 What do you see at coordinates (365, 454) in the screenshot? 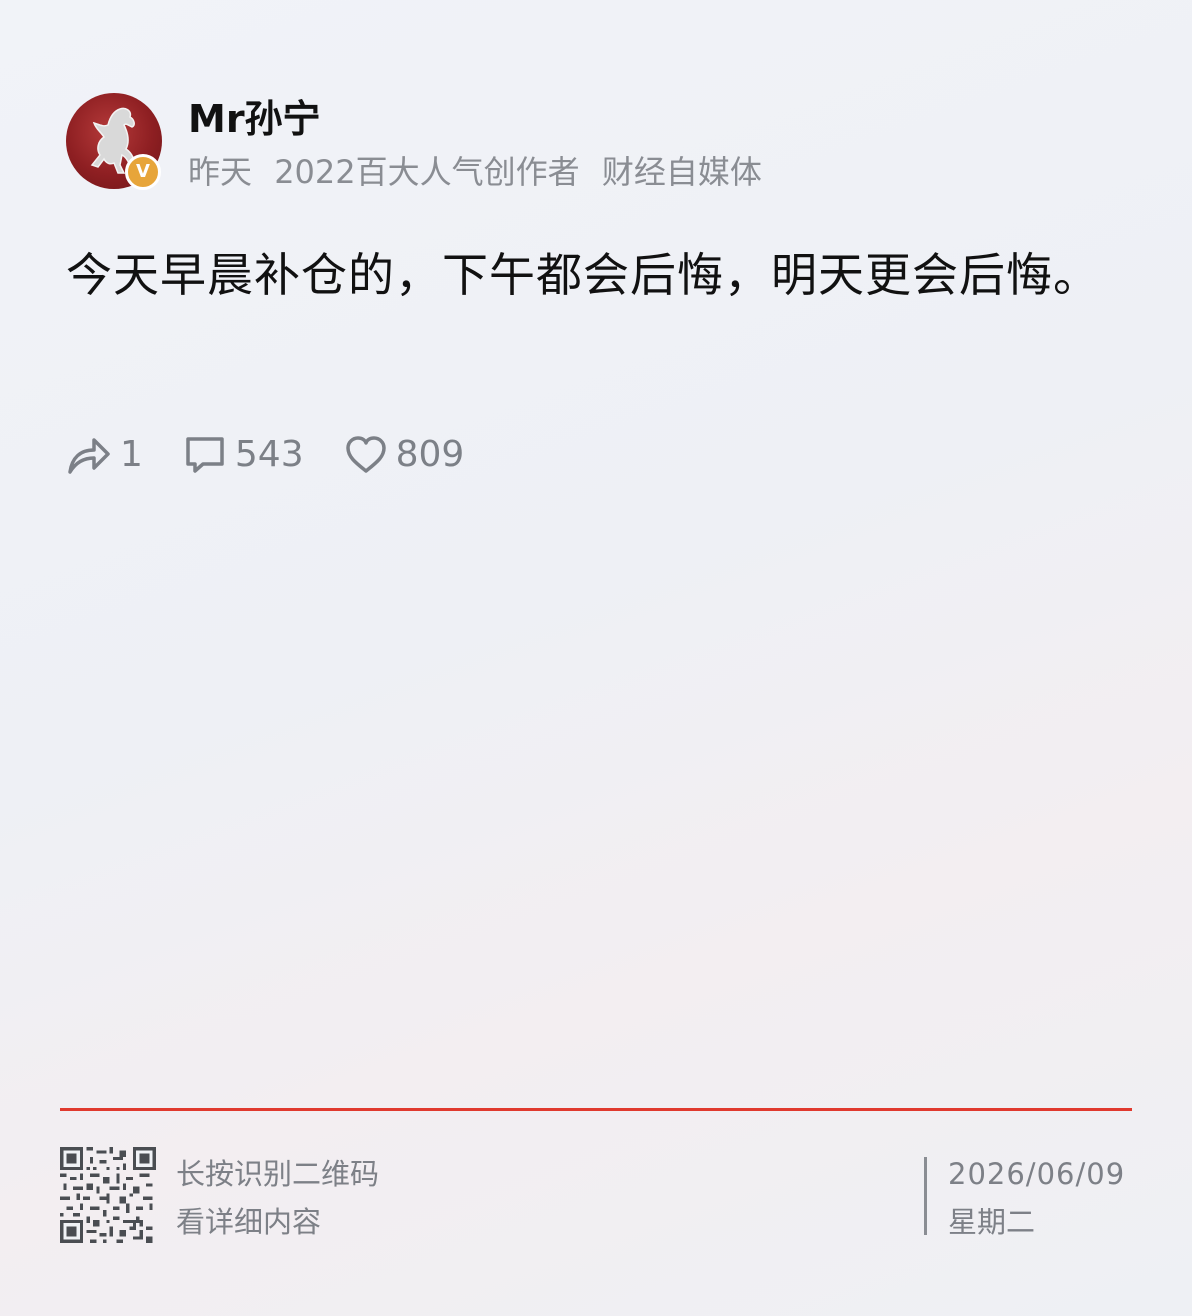
I see `heart-icon` at bounding box center [365, 454].